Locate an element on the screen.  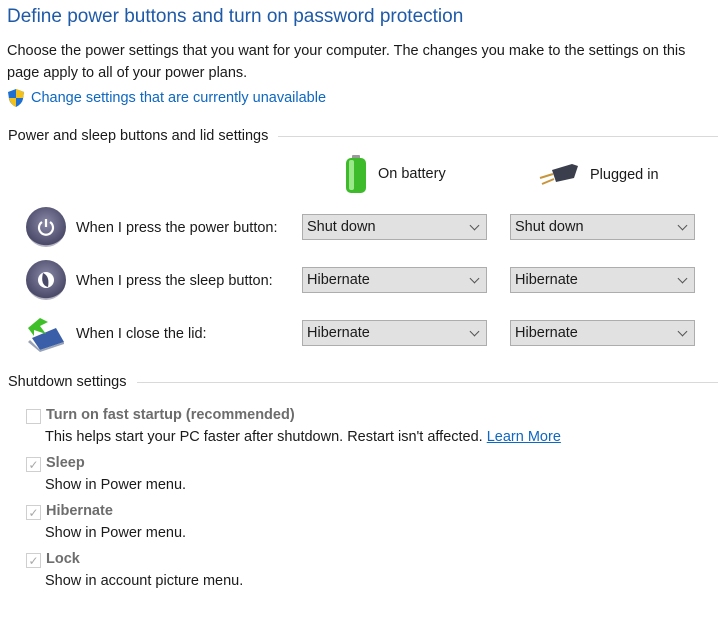
learn-more-link: Learn More is located at coordinates (524, 437).